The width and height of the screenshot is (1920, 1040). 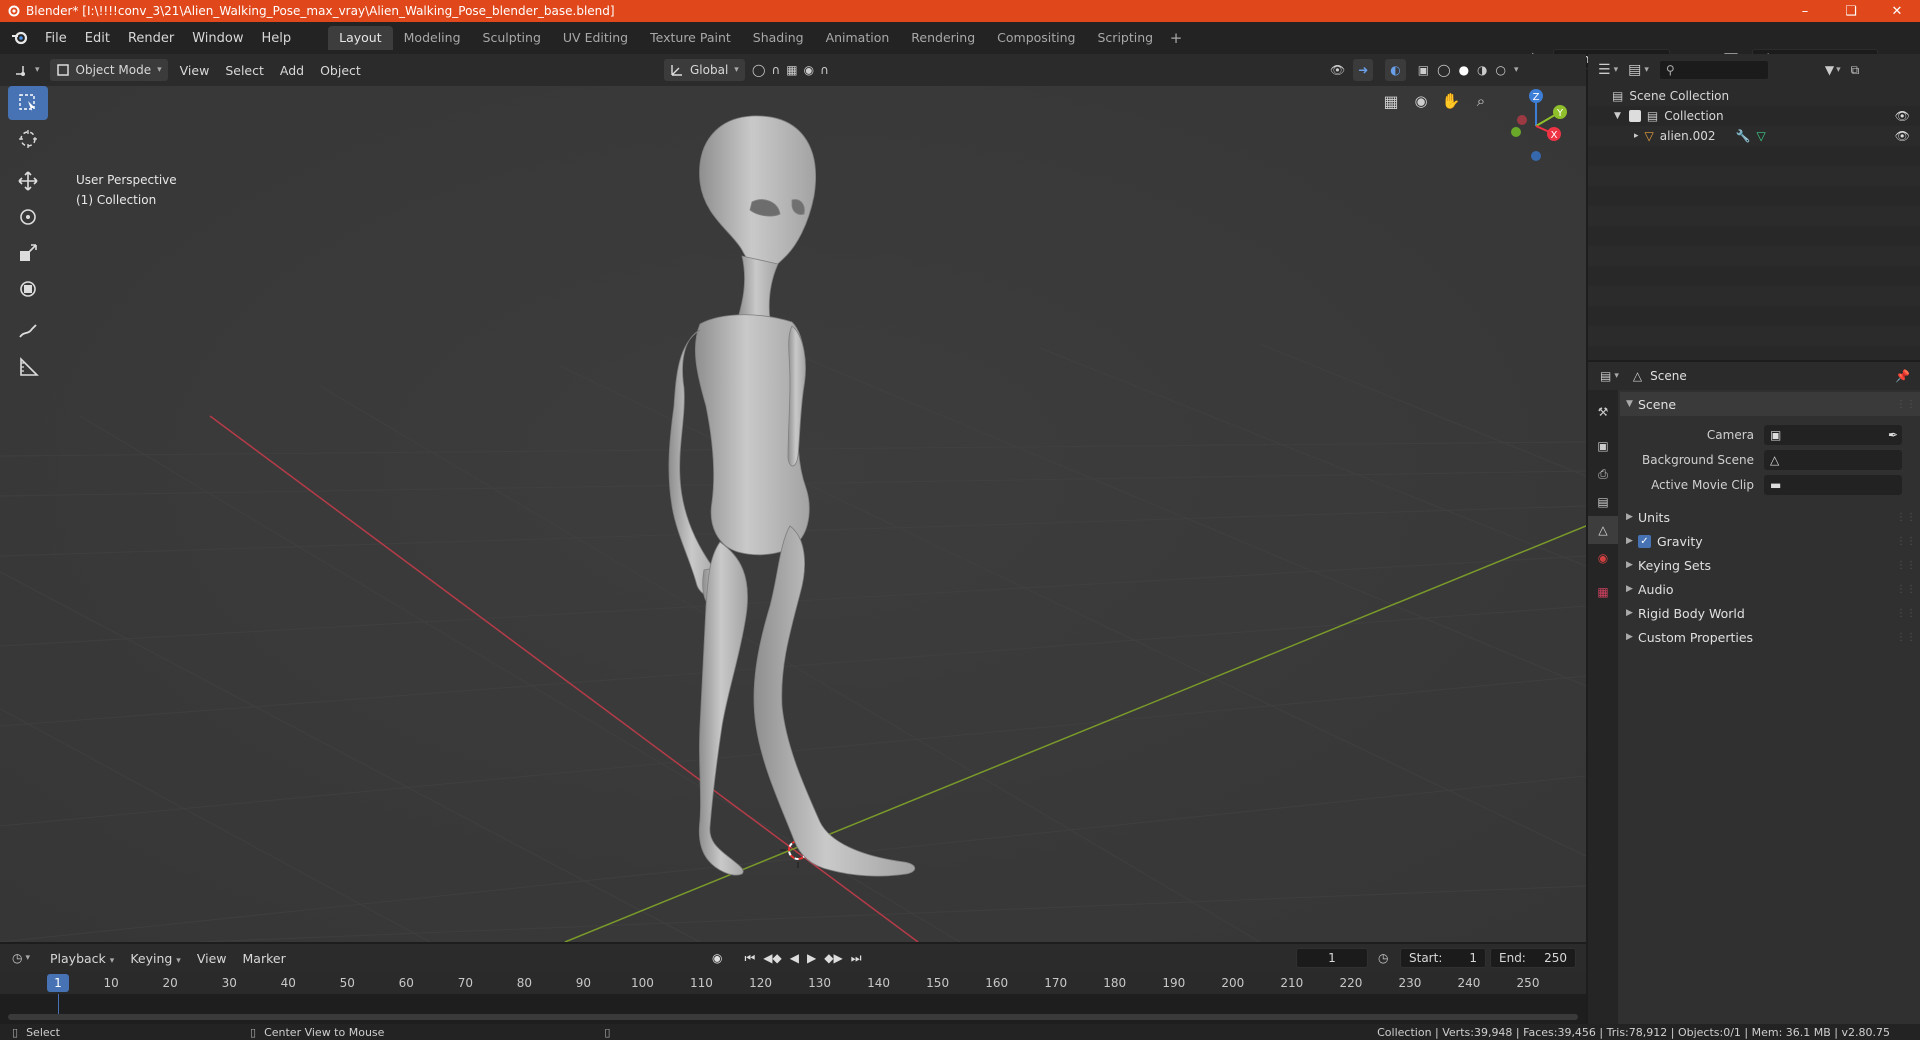 What do you see at coordinates (690, 38) in the screenshot?
I see `tab-texture-paint: Texture Paint` at bounding box center [690, 38].